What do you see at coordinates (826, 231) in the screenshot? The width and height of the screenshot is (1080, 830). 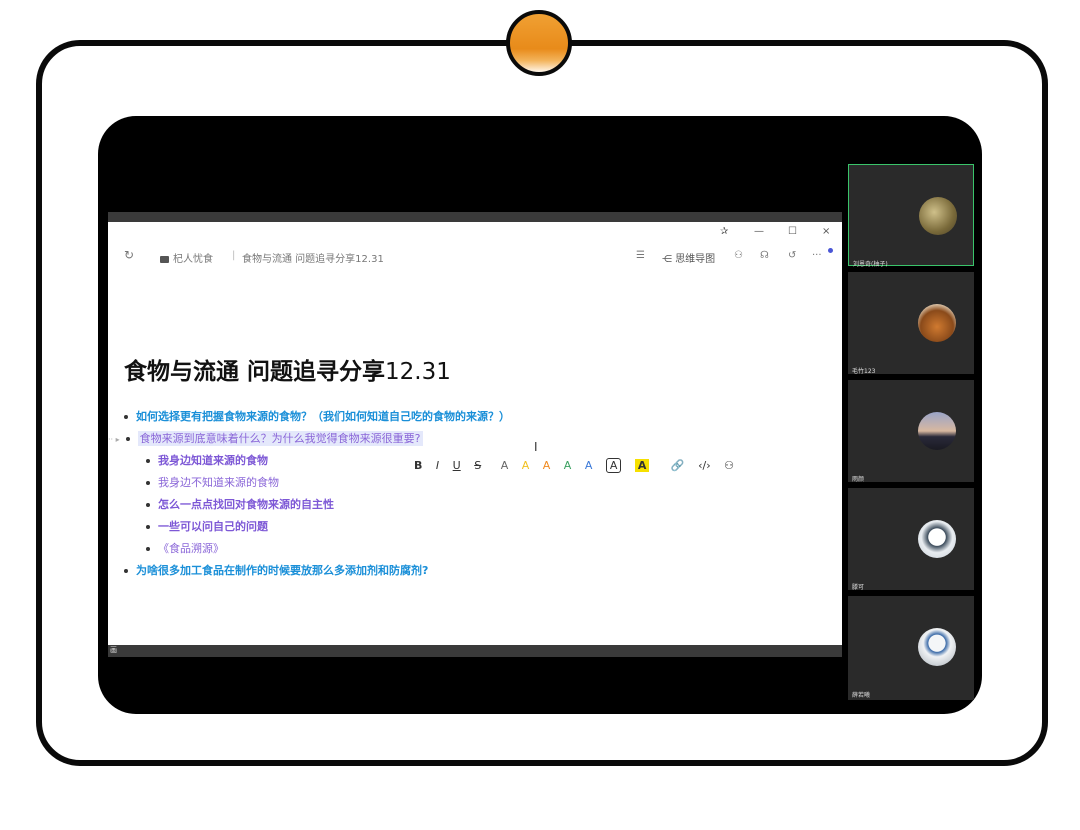 I see `close-icon: ×` at bounding box center [826, 231].